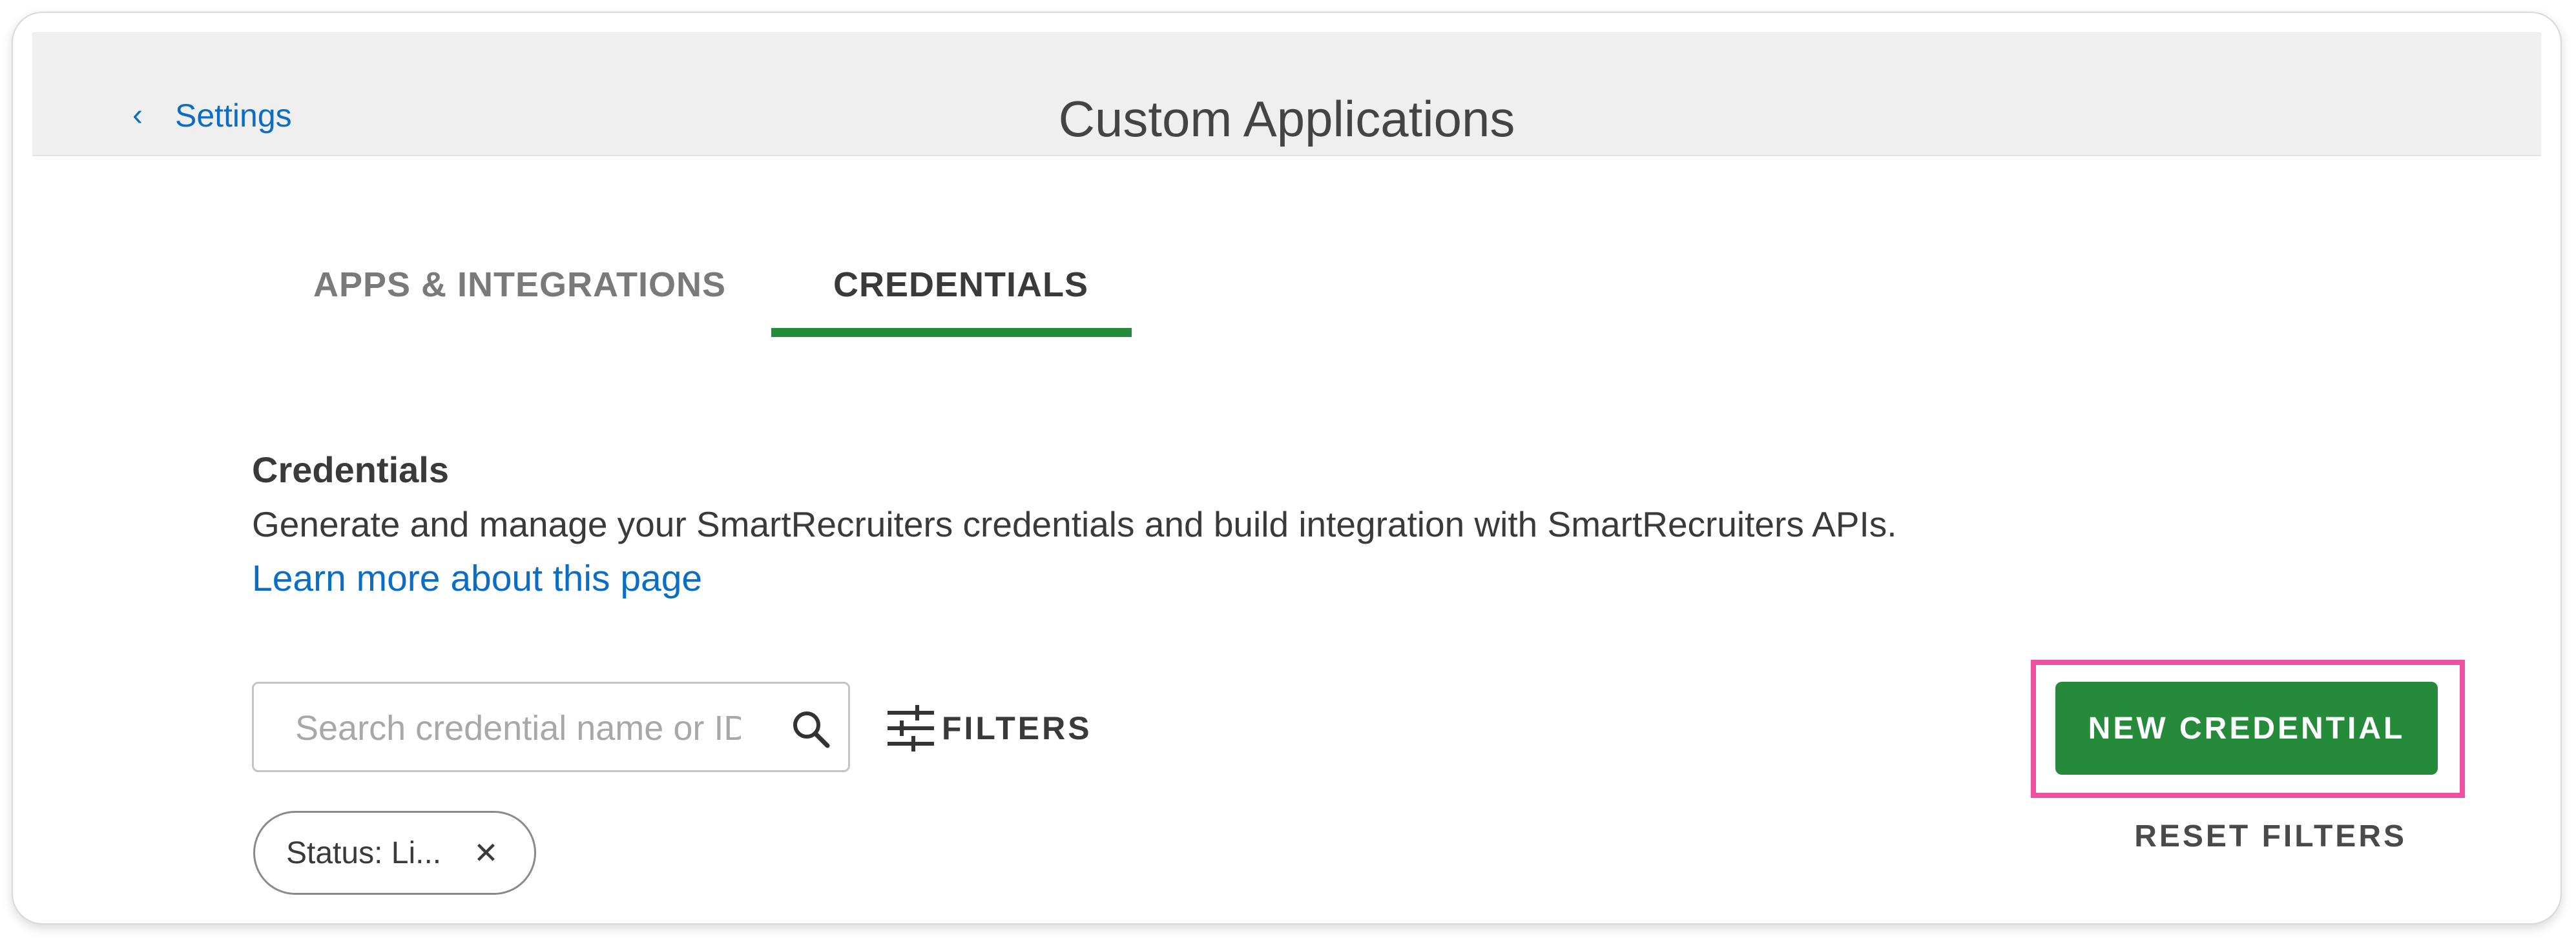 This screenshot has width=2576, height=940. Describe the element at coordinates (2246, 729) in the screenshot. I see `new-credential-button: NEW CREDENTIAL` at that location.